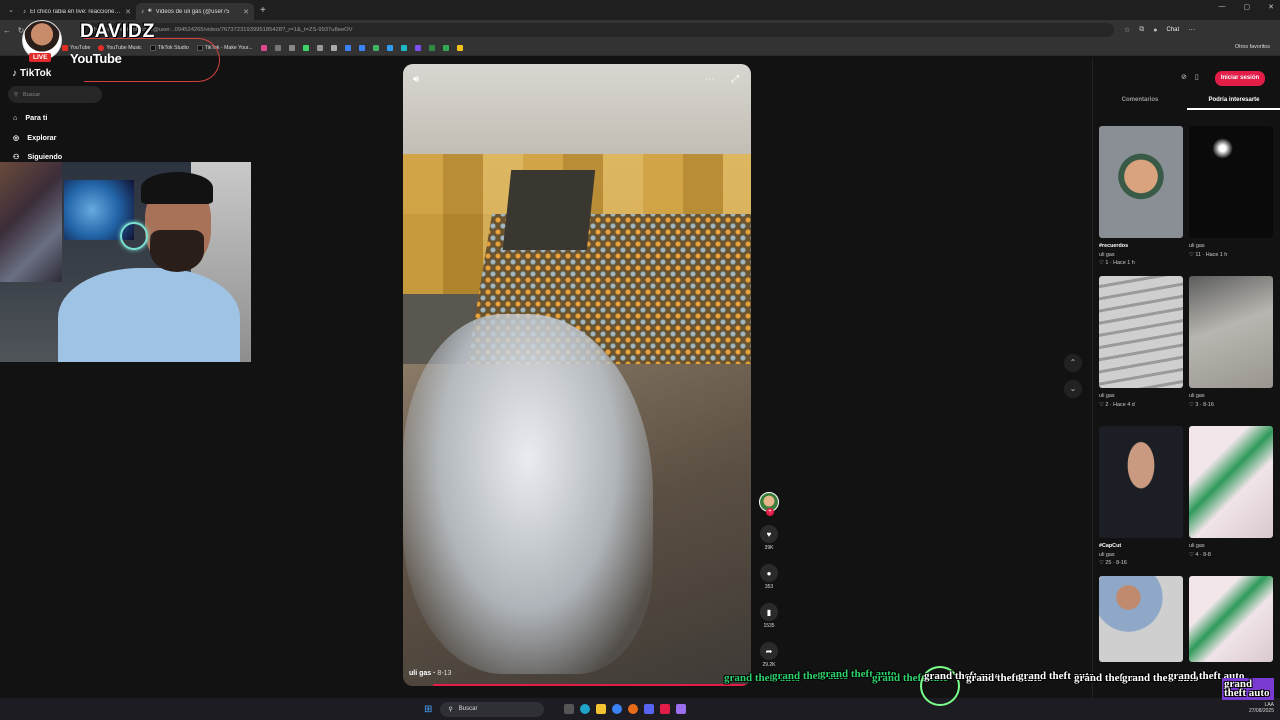 The width and height of the screenshot is (1280, 720). I want to click on share-button: ➦, so click(769, 651).